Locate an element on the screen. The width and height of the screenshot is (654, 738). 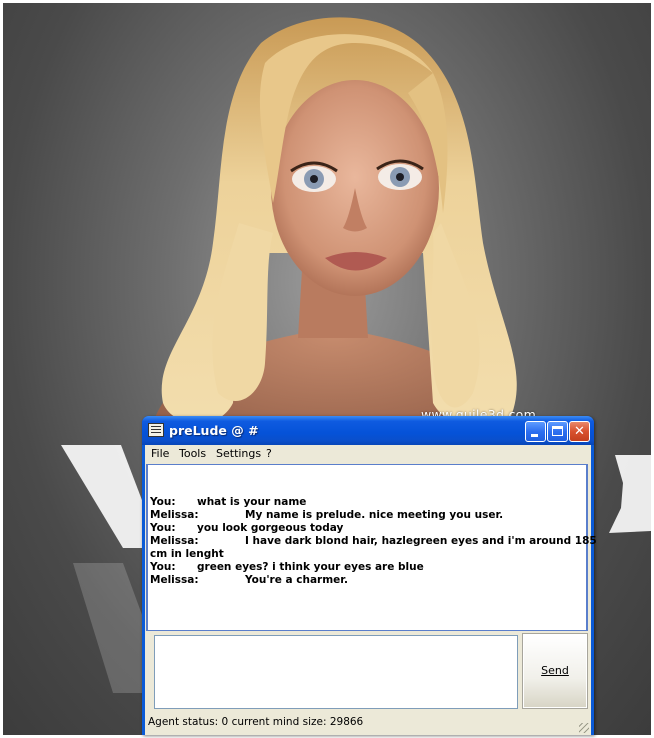
minimize-button is located at coordinates (535, 431).